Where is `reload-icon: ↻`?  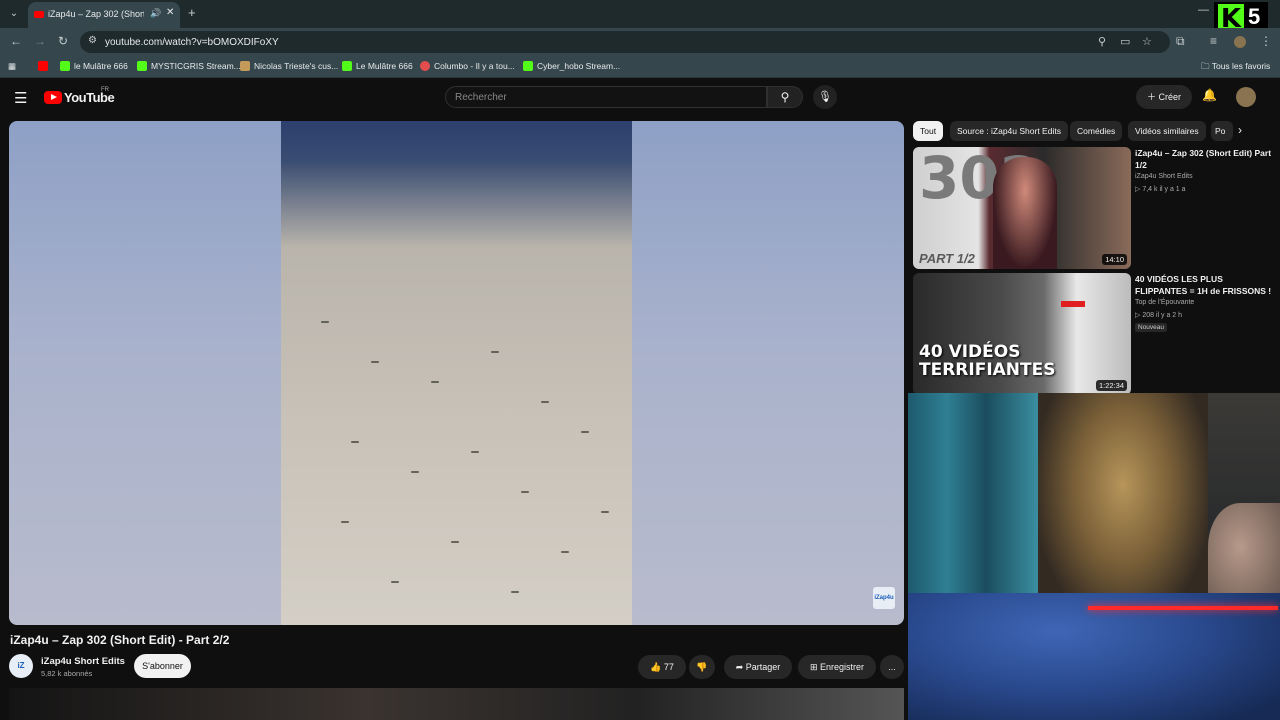
reload-icon: ↻ is located at coordinates (63, 41).